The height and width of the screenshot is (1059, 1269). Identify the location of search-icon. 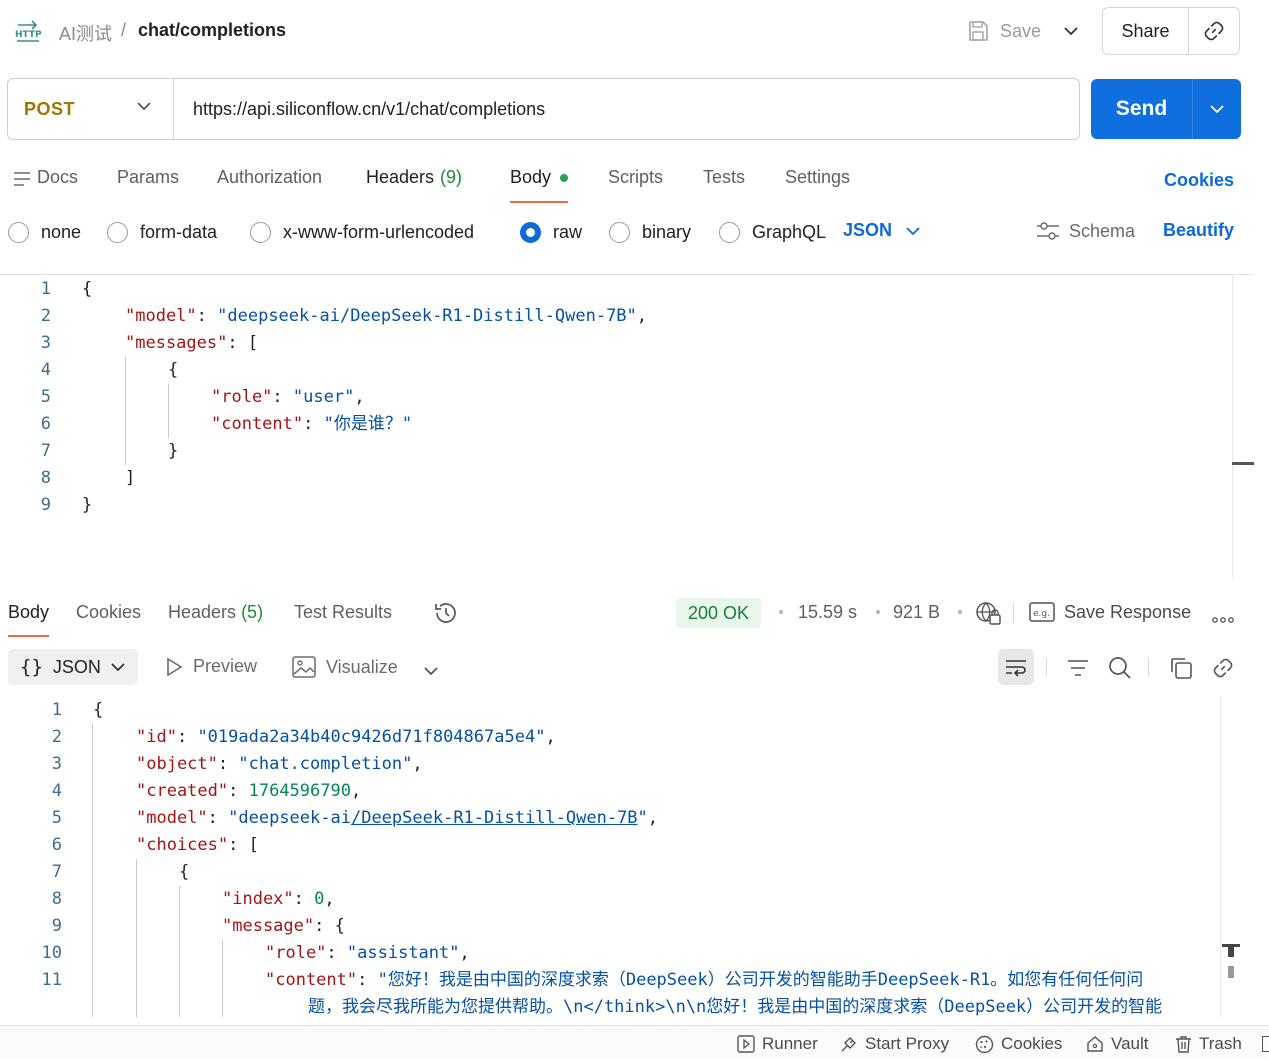
(1120, 668).